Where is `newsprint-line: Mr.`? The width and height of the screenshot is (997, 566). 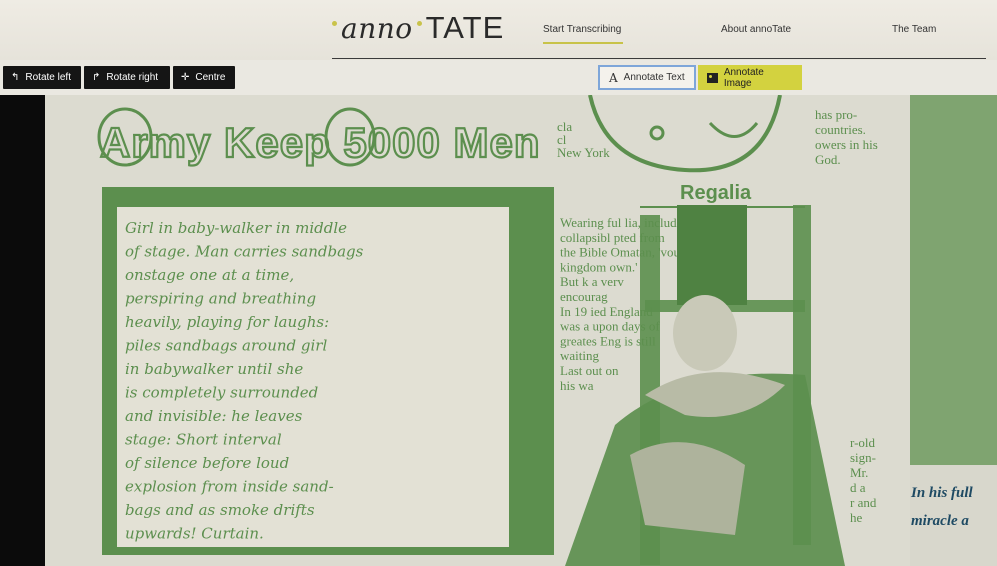 newsprint-line: Mr. is located at coordinates (859, 472).